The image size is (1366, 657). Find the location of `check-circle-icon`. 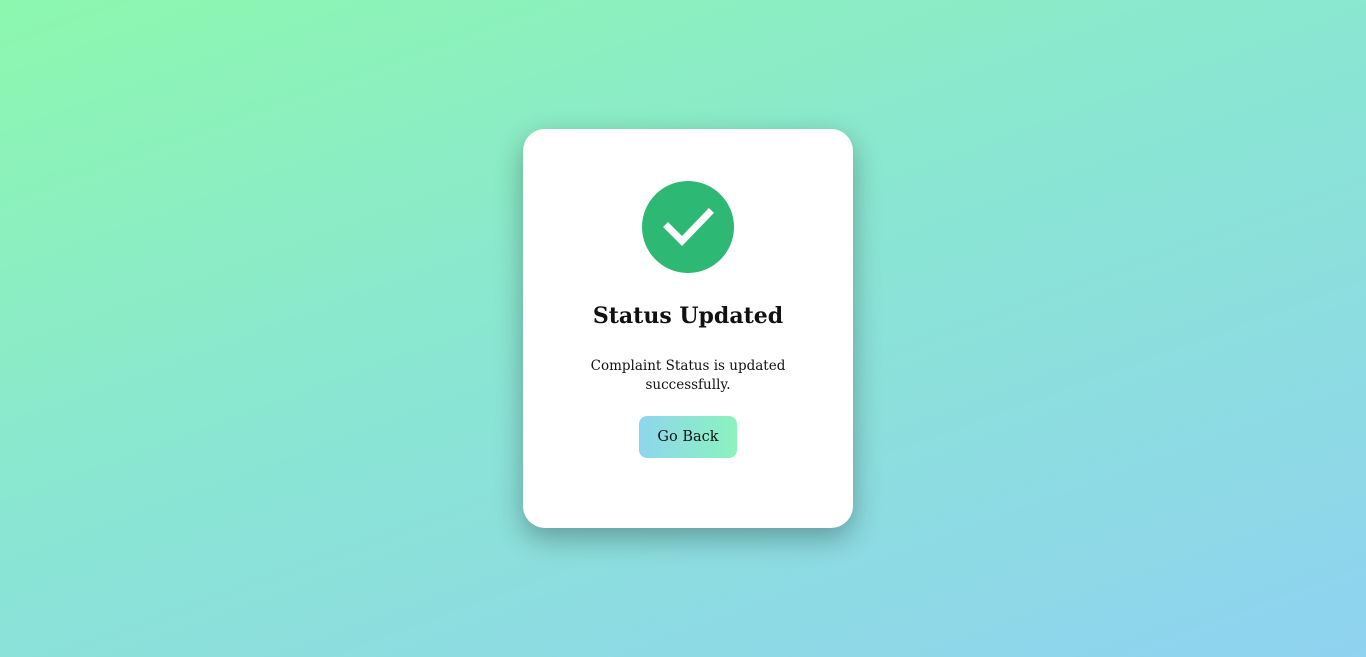

check-circle-icon is located at coordinates (688, 227).